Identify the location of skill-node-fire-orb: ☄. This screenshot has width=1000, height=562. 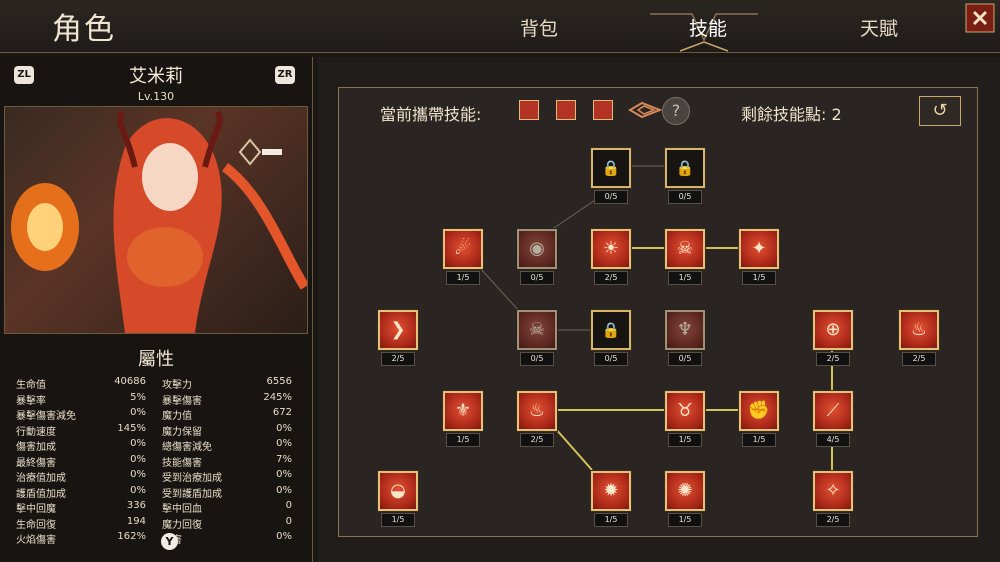
(463, 249).